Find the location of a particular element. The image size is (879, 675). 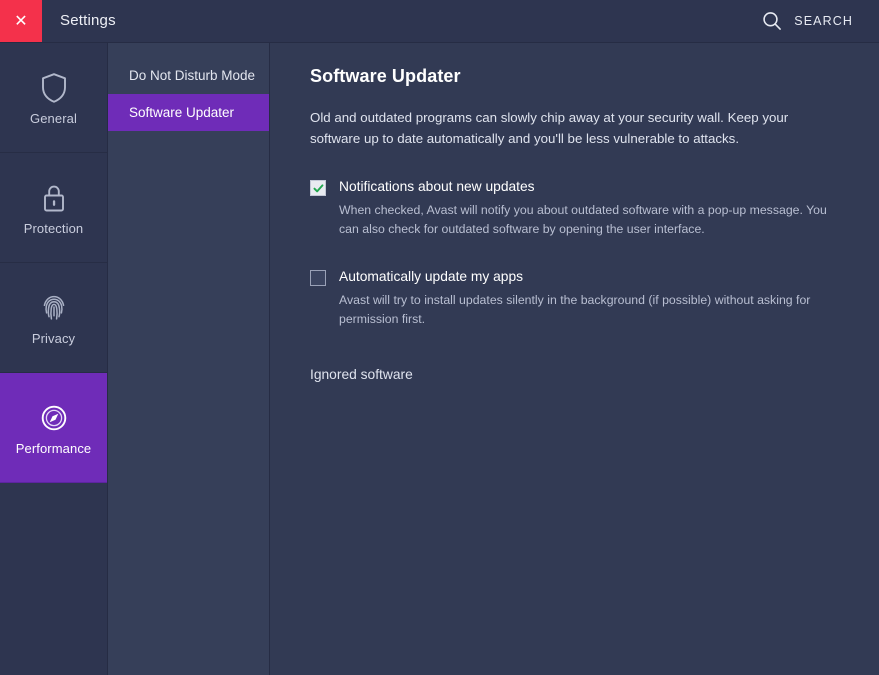

ignored-software-link: Ignored software is located at coordinates (361, 374).